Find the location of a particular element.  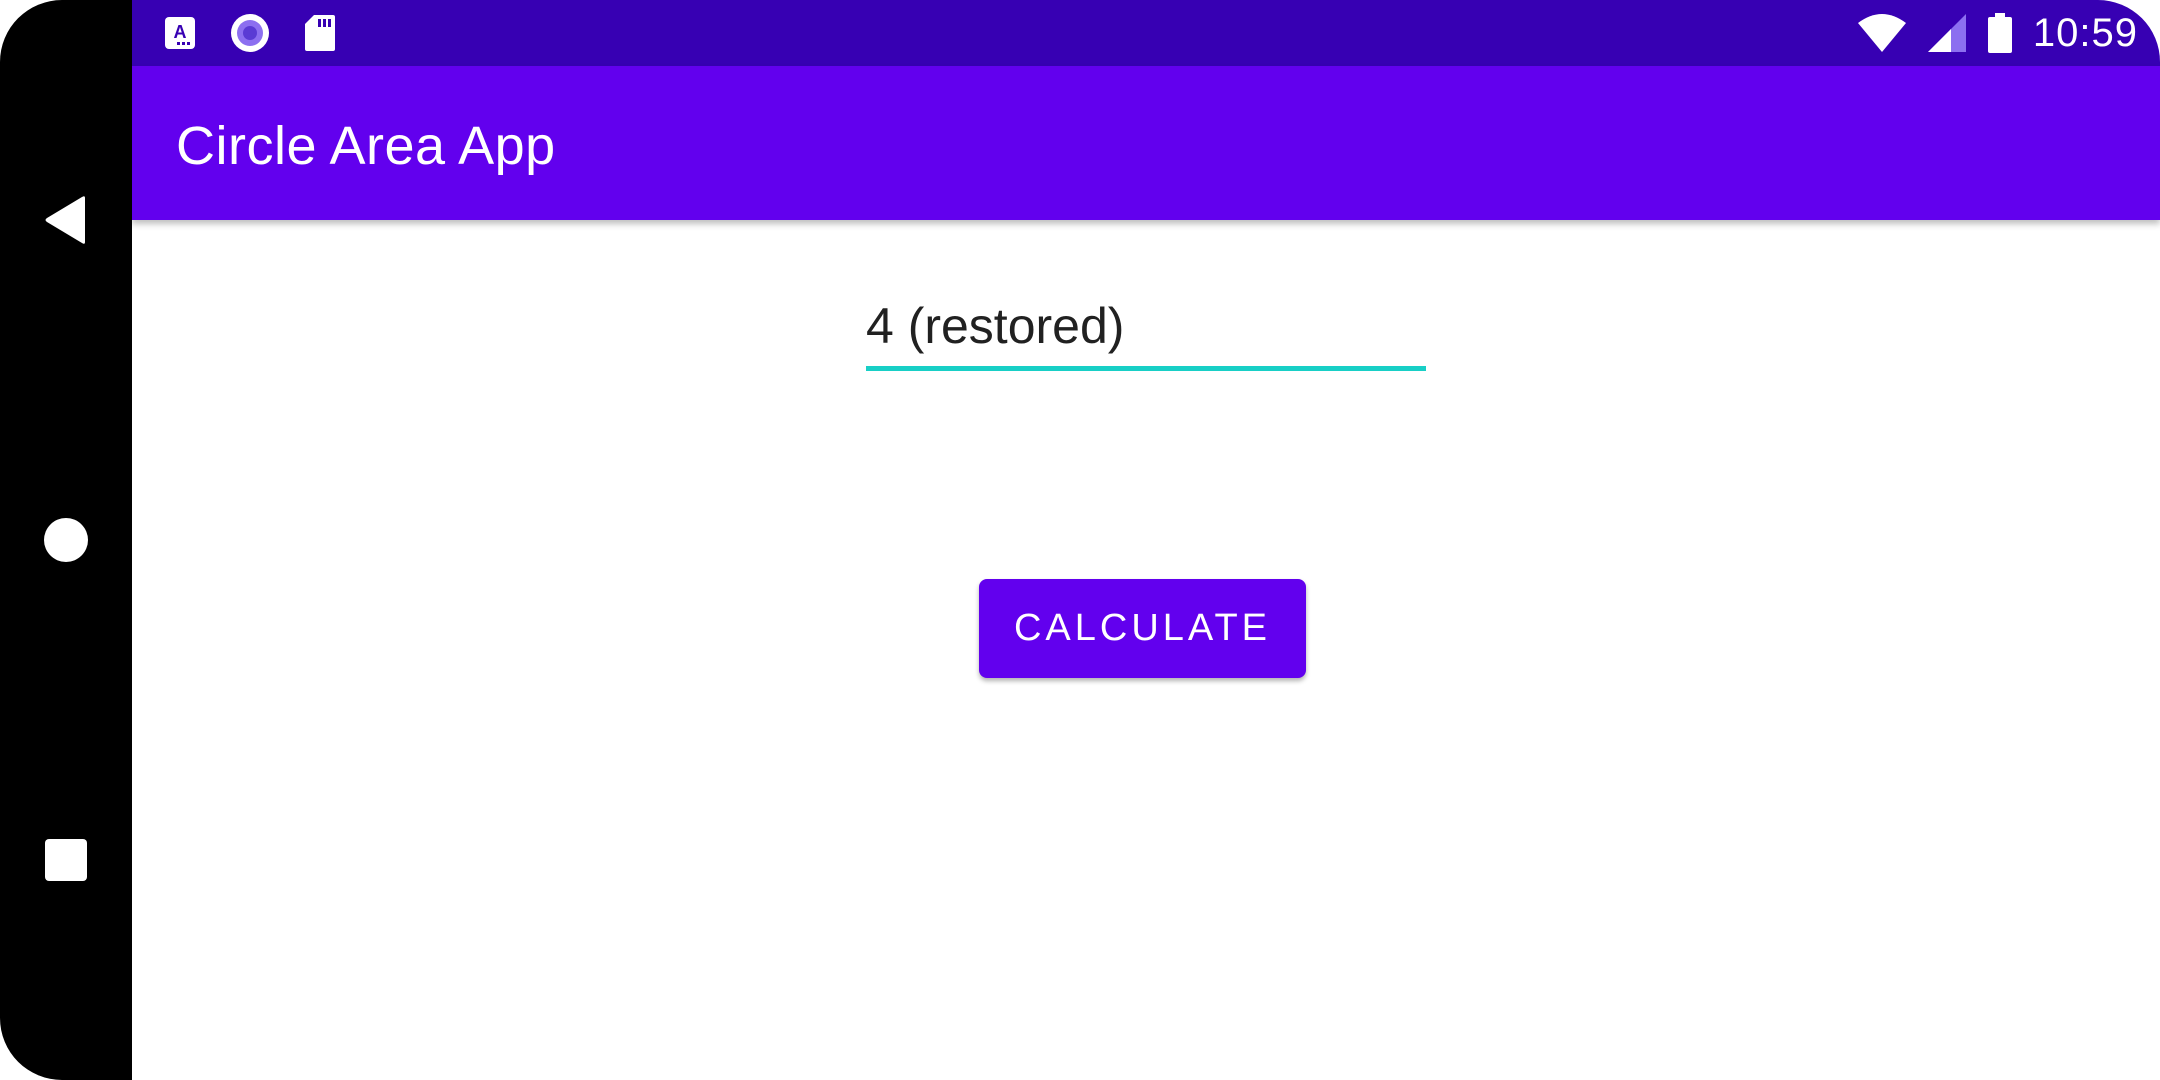

app-notification-icon: A is located at coordinates (180, 33).